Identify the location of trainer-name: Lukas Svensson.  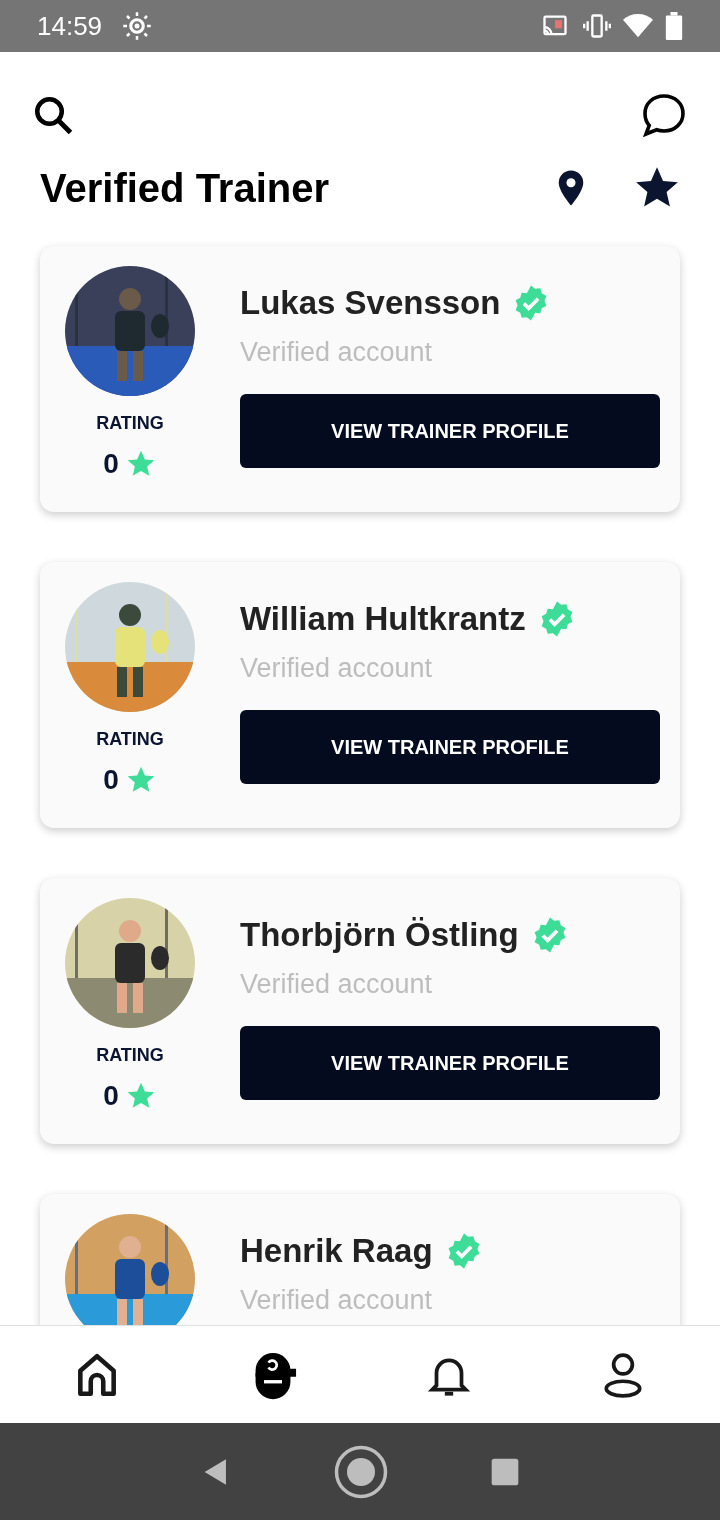
(370, 303).